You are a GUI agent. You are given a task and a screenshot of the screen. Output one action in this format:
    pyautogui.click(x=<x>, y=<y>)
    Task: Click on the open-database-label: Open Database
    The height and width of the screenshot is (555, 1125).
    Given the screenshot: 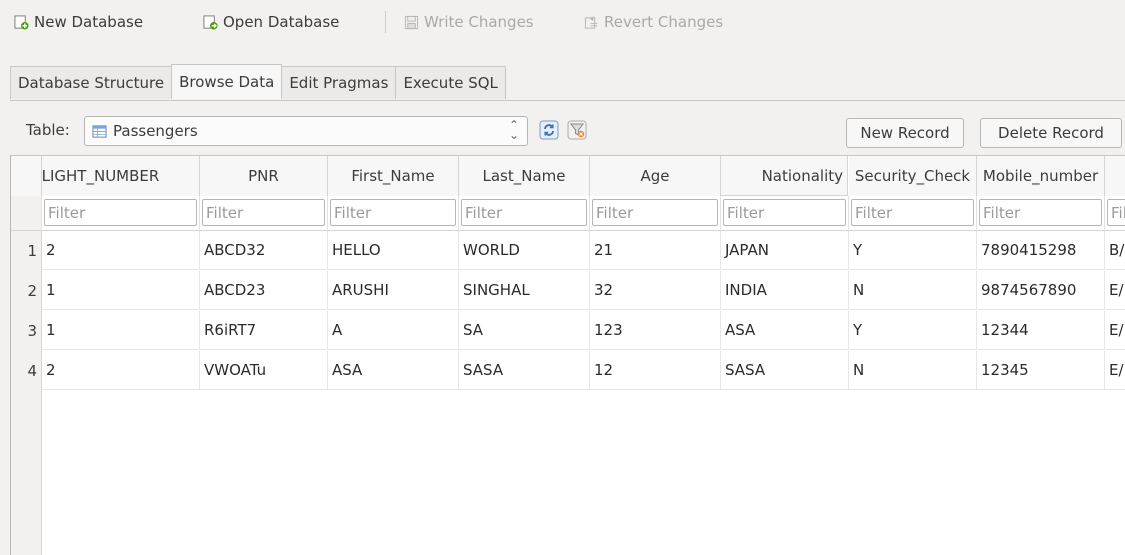 What is the action you would take?
    pyautogui.click(x=281, y=22)
    